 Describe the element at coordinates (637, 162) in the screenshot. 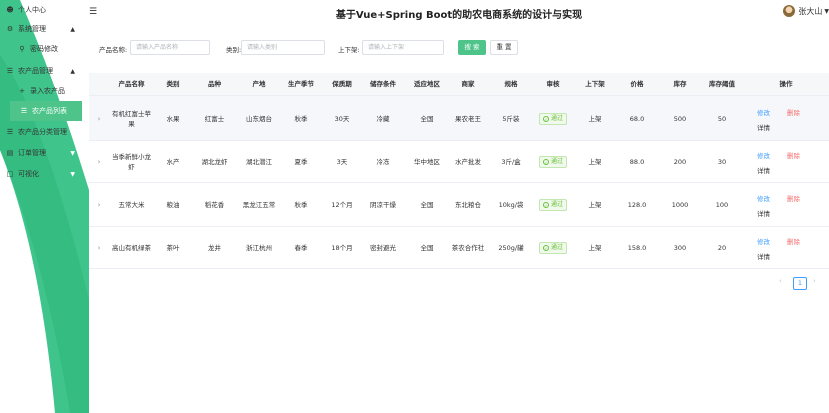

I see `cell-text: 88.0` at that location.